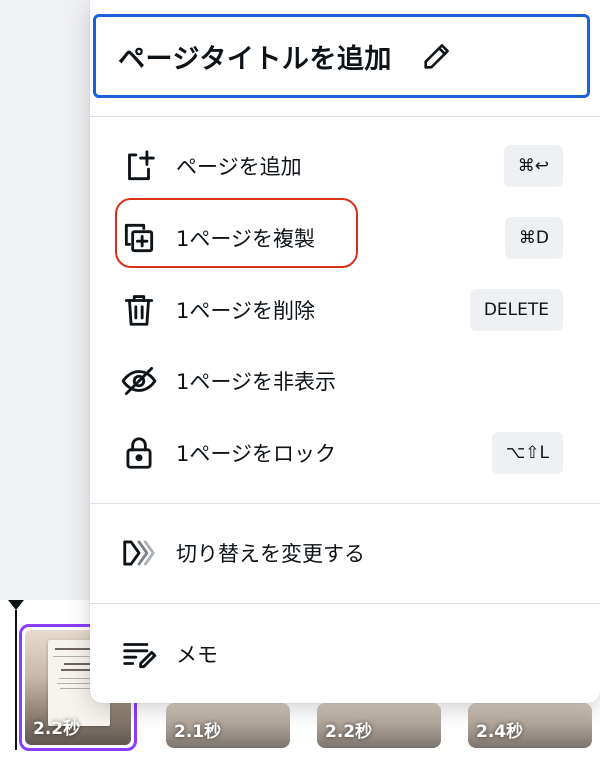 The image size is (600, 762). I want to click on menu-item-label: ページを追加, so click(239, 167).